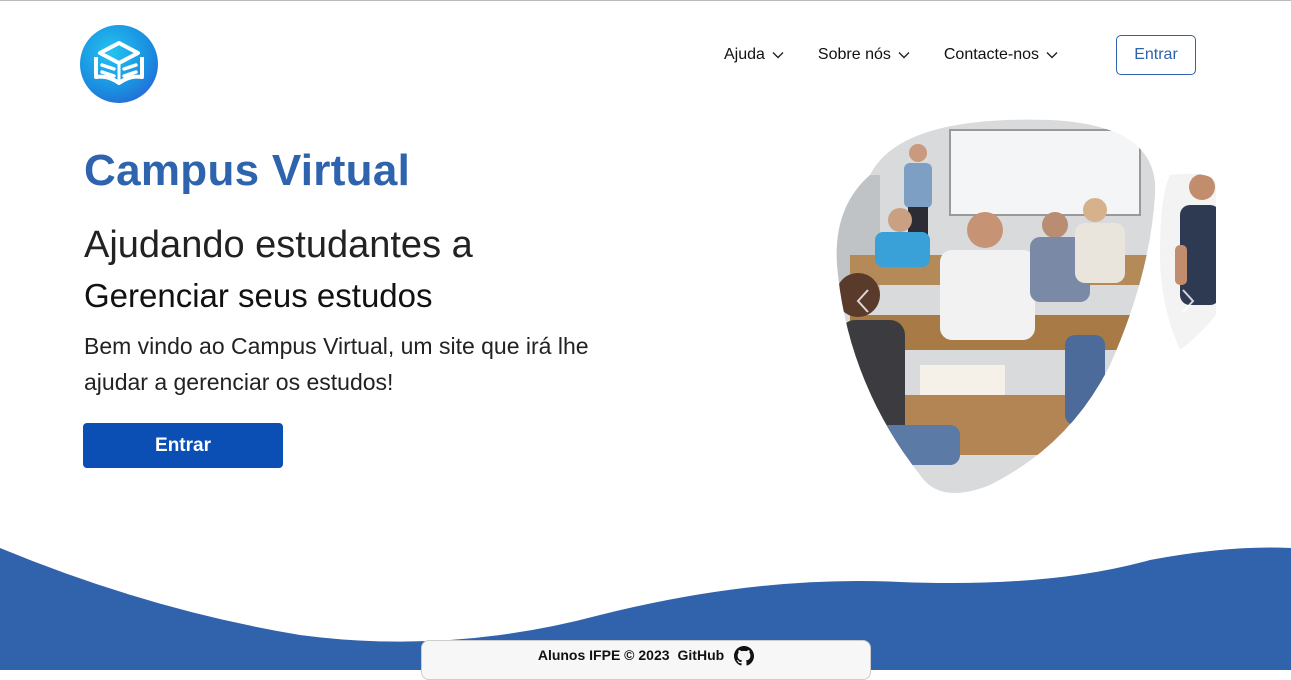  I want to click on github-link: GitHub, so click(701, 663).